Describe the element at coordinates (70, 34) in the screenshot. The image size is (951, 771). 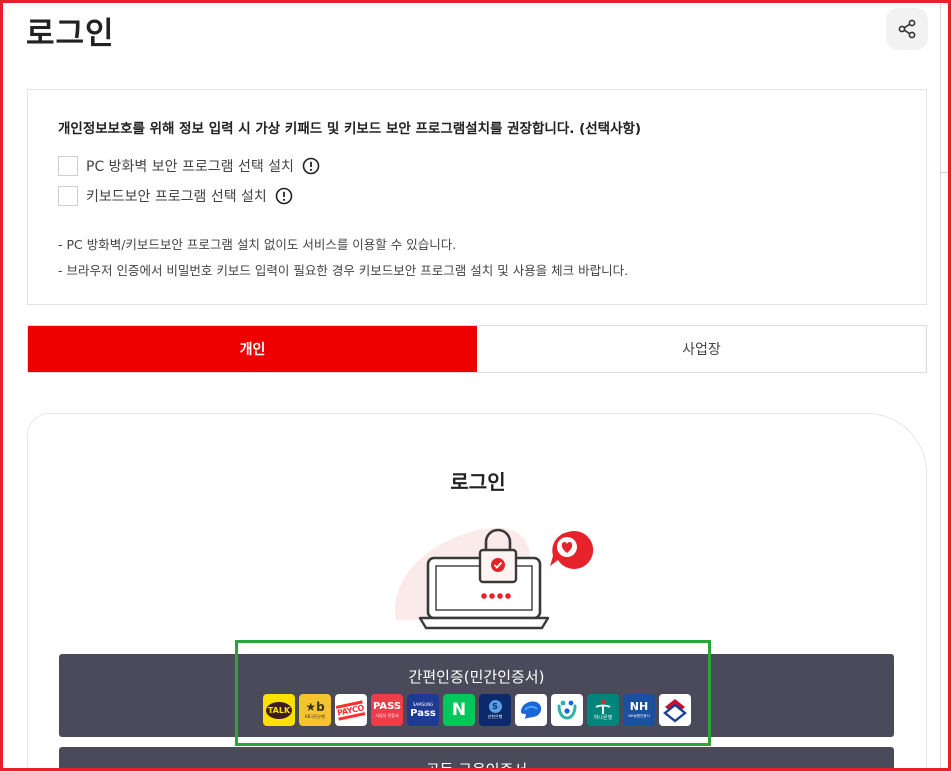
I see `page-title: 로그인` at that location.